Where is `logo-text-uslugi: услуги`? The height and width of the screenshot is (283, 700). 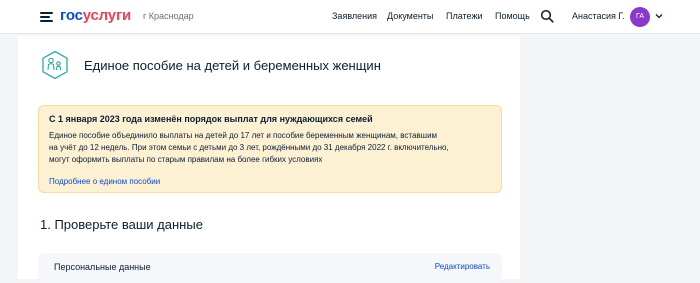
logo-text-uslugi: услуги is located at coordinates (107, 15).